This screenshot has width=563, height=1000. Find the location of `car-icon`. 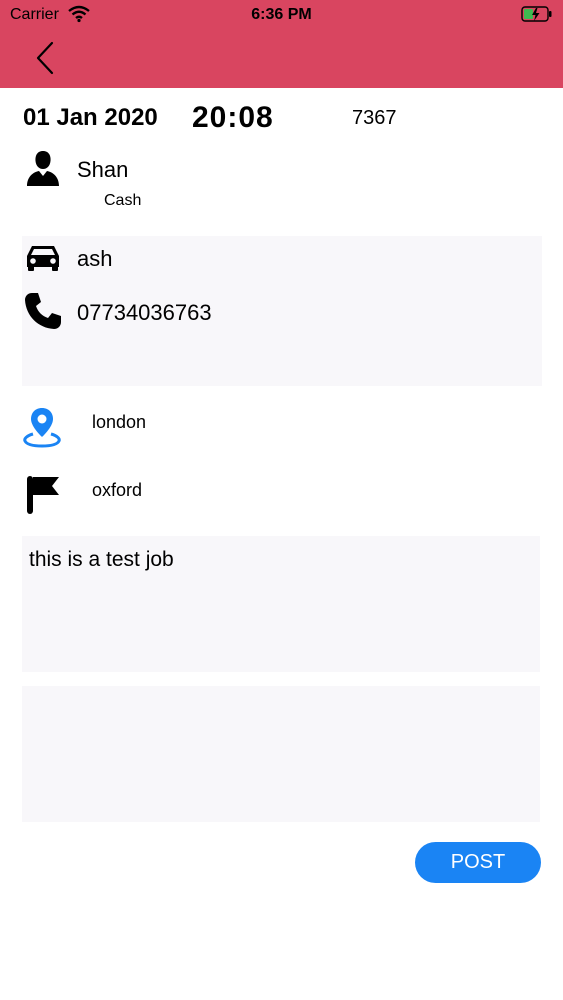

car-icon is located at coordinates (43, 259).